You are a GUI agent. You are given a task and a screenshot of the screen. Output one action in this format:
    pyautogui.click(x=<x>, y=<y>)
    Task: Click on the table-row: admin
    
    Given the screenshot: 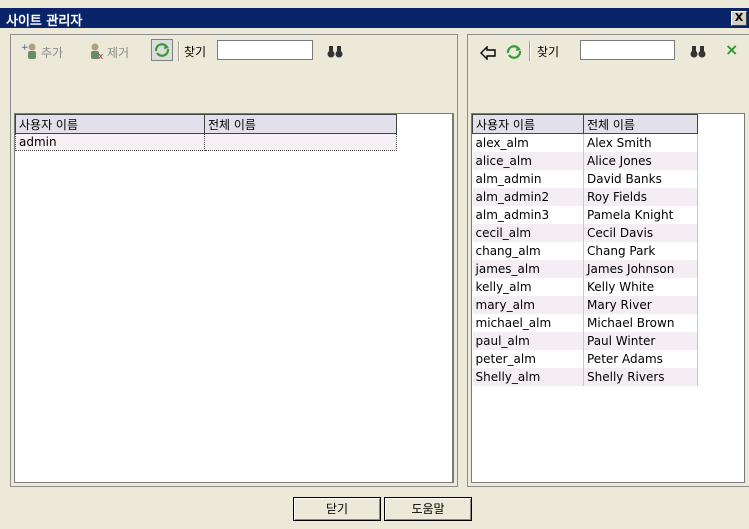 What is the action you would take?
    pyautogui.click(x=206, y=142)
    